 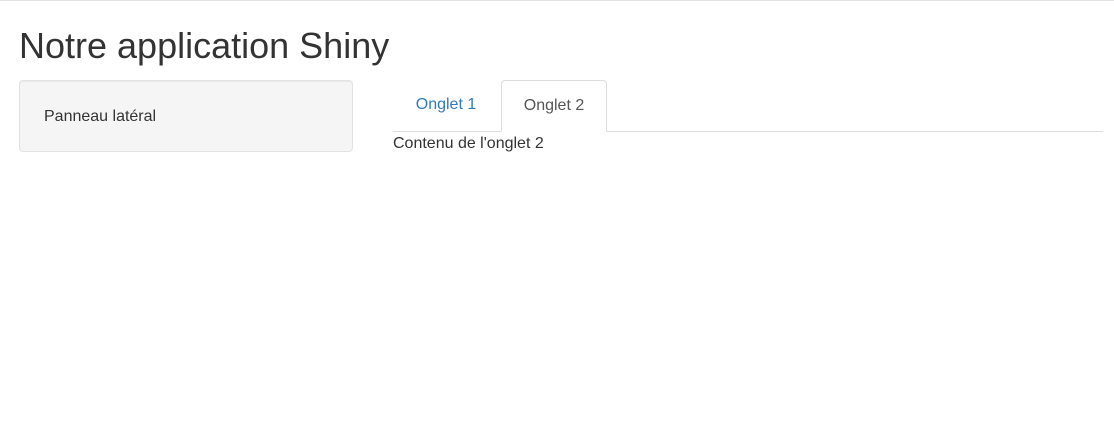 What do you see at coordinates (204, 45) in the screenshot?
I see `page-title: Notre application Shiny` at bounding box center [204, 45].